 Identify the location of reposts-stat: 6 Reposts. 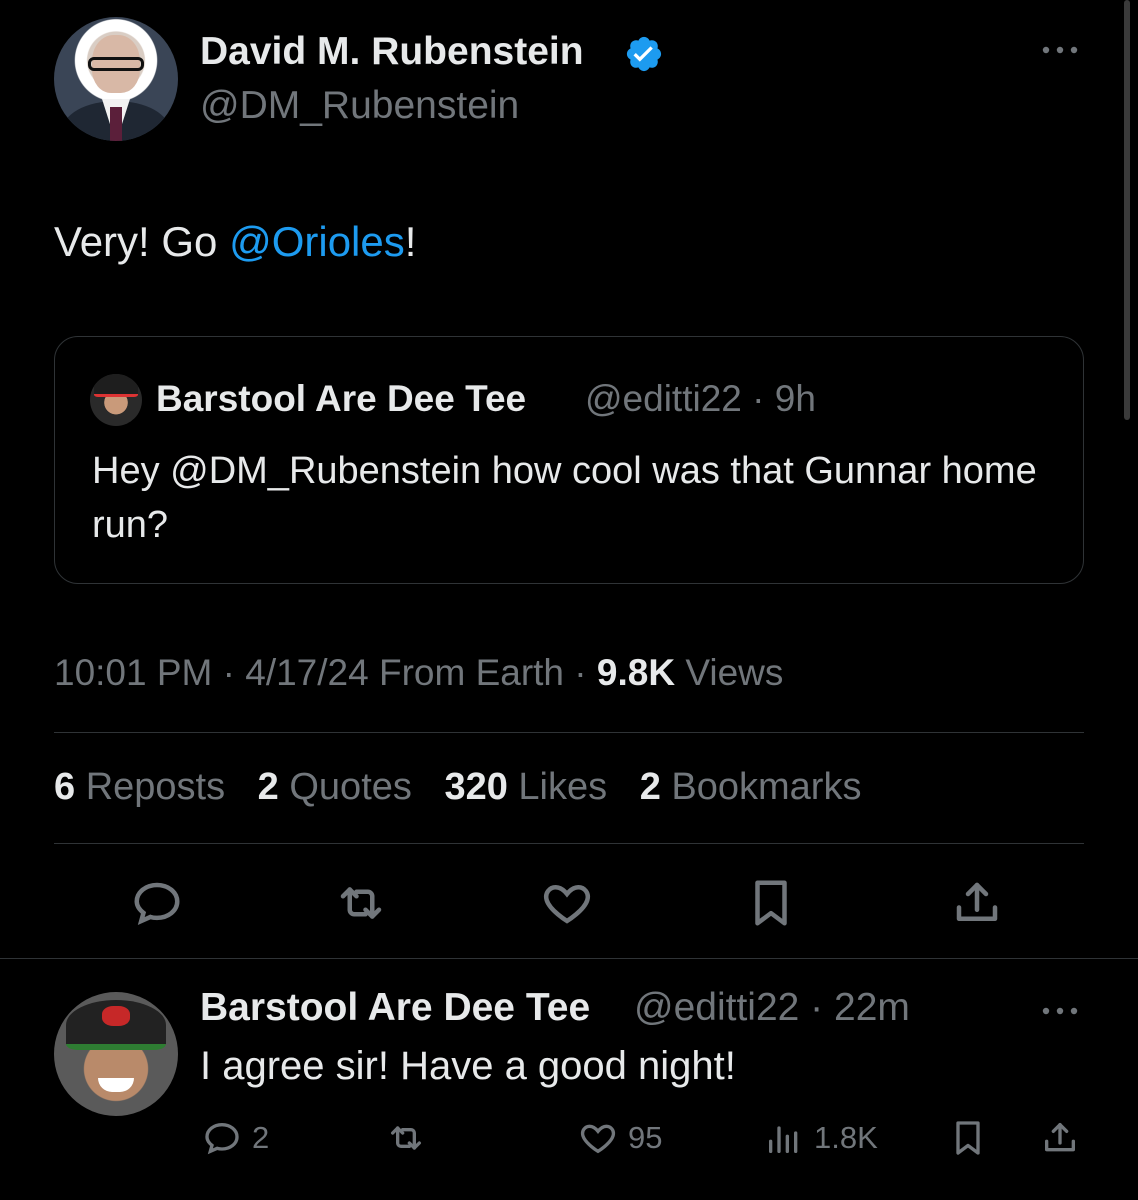
(139, 787).